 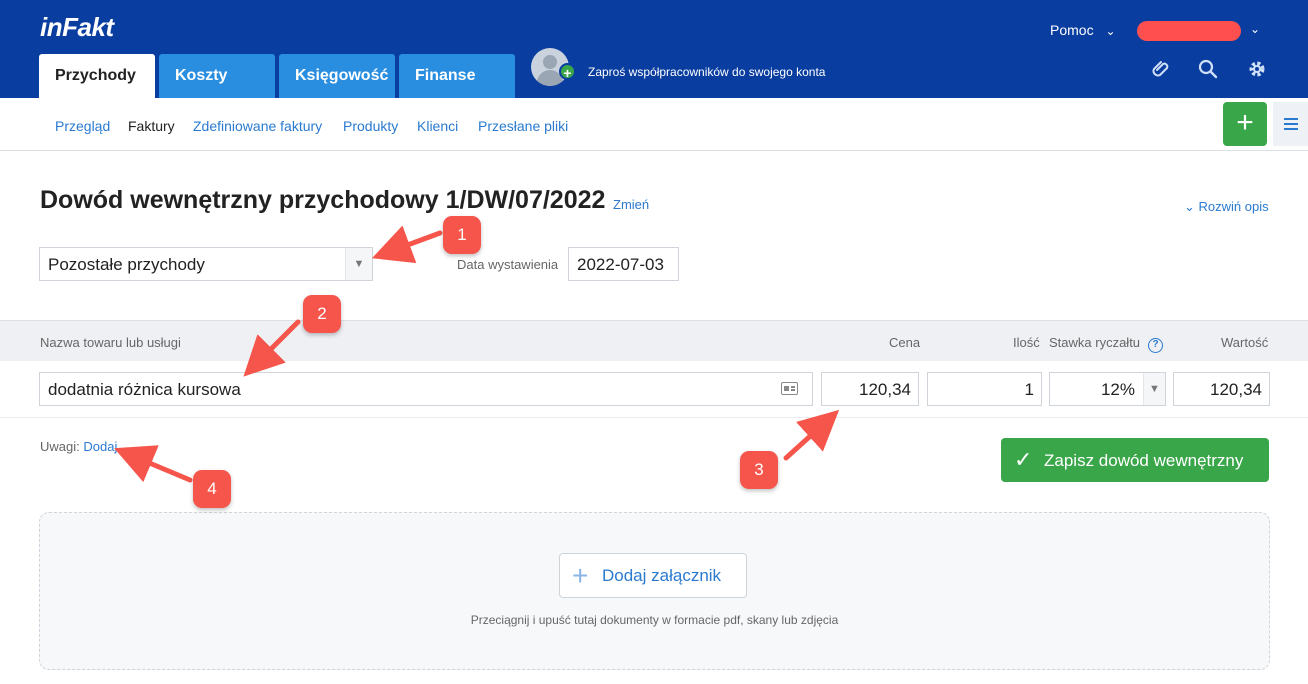 I want to click on item-value-input: 120,34, so click(x=1221, y=389).